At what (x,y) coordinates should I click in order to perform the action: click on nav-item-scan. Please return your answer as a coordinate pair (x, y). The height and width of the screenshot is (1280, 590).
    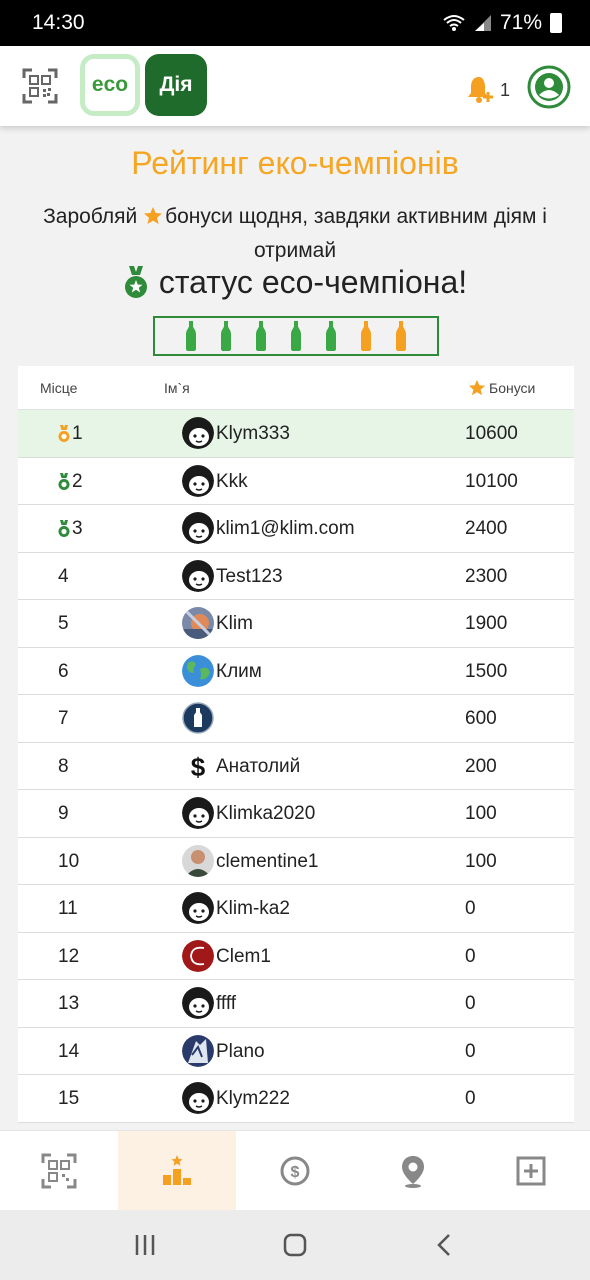
    Looking at the image, I should click on (59, 1170).